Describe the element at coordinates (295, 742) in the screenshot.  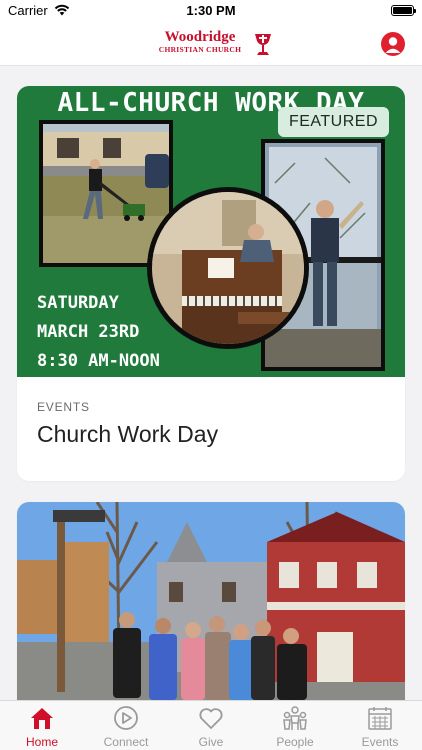
I see `tab-label: People` at that location.